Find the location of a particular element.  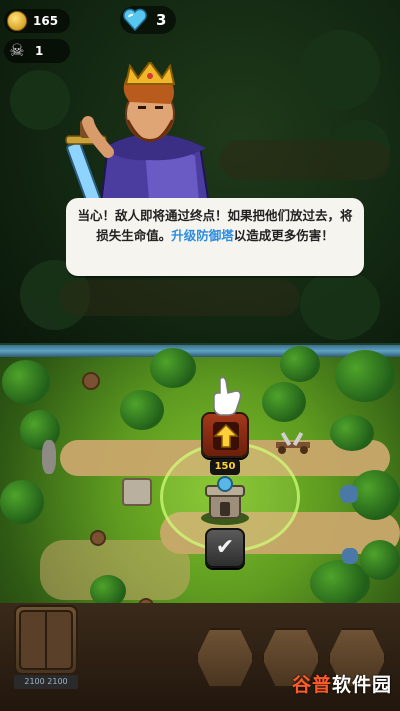

archer-tower is located at coordinates (225, 500).